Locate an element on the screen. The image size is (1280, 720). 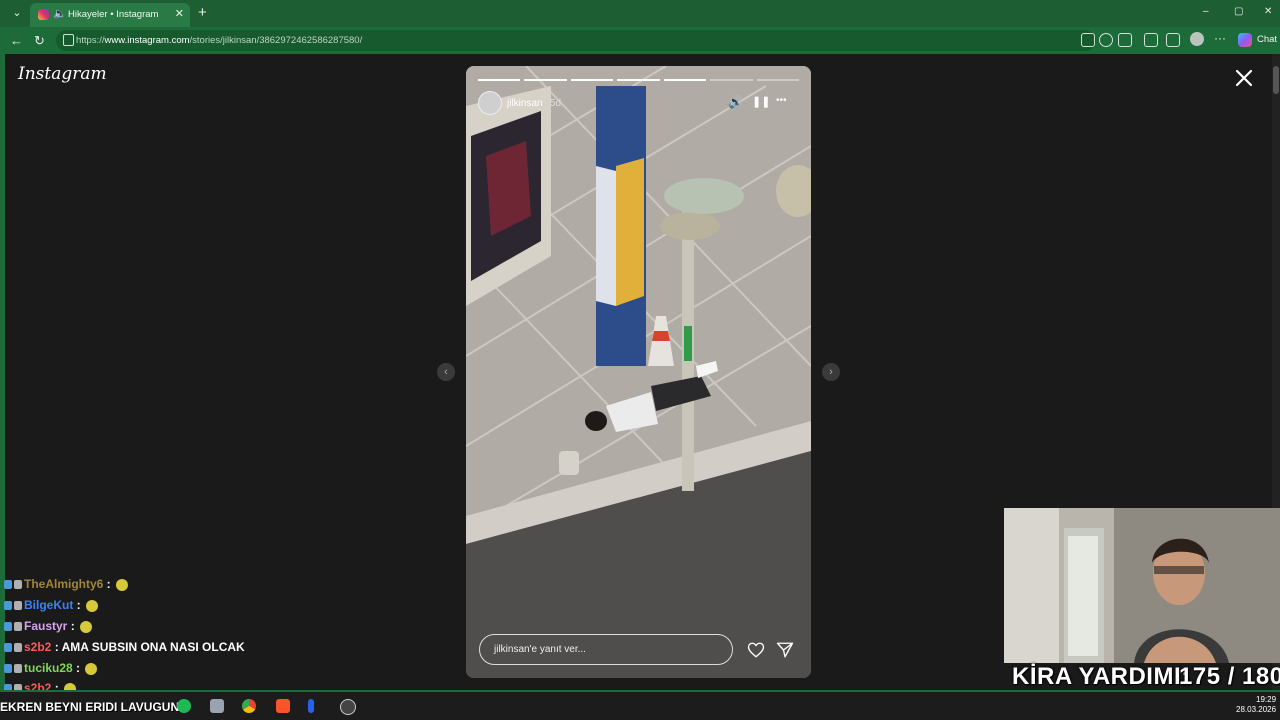
instagram-favicon-icon is located at coordinates (43, 14).